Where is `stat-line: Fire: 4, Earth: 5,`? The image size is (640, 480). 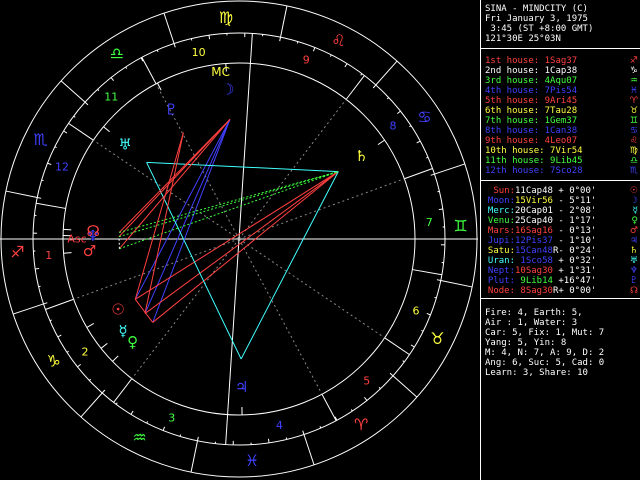 stat-line: Fire: 4, Earth: 5, is located at coordinates (534, 313).